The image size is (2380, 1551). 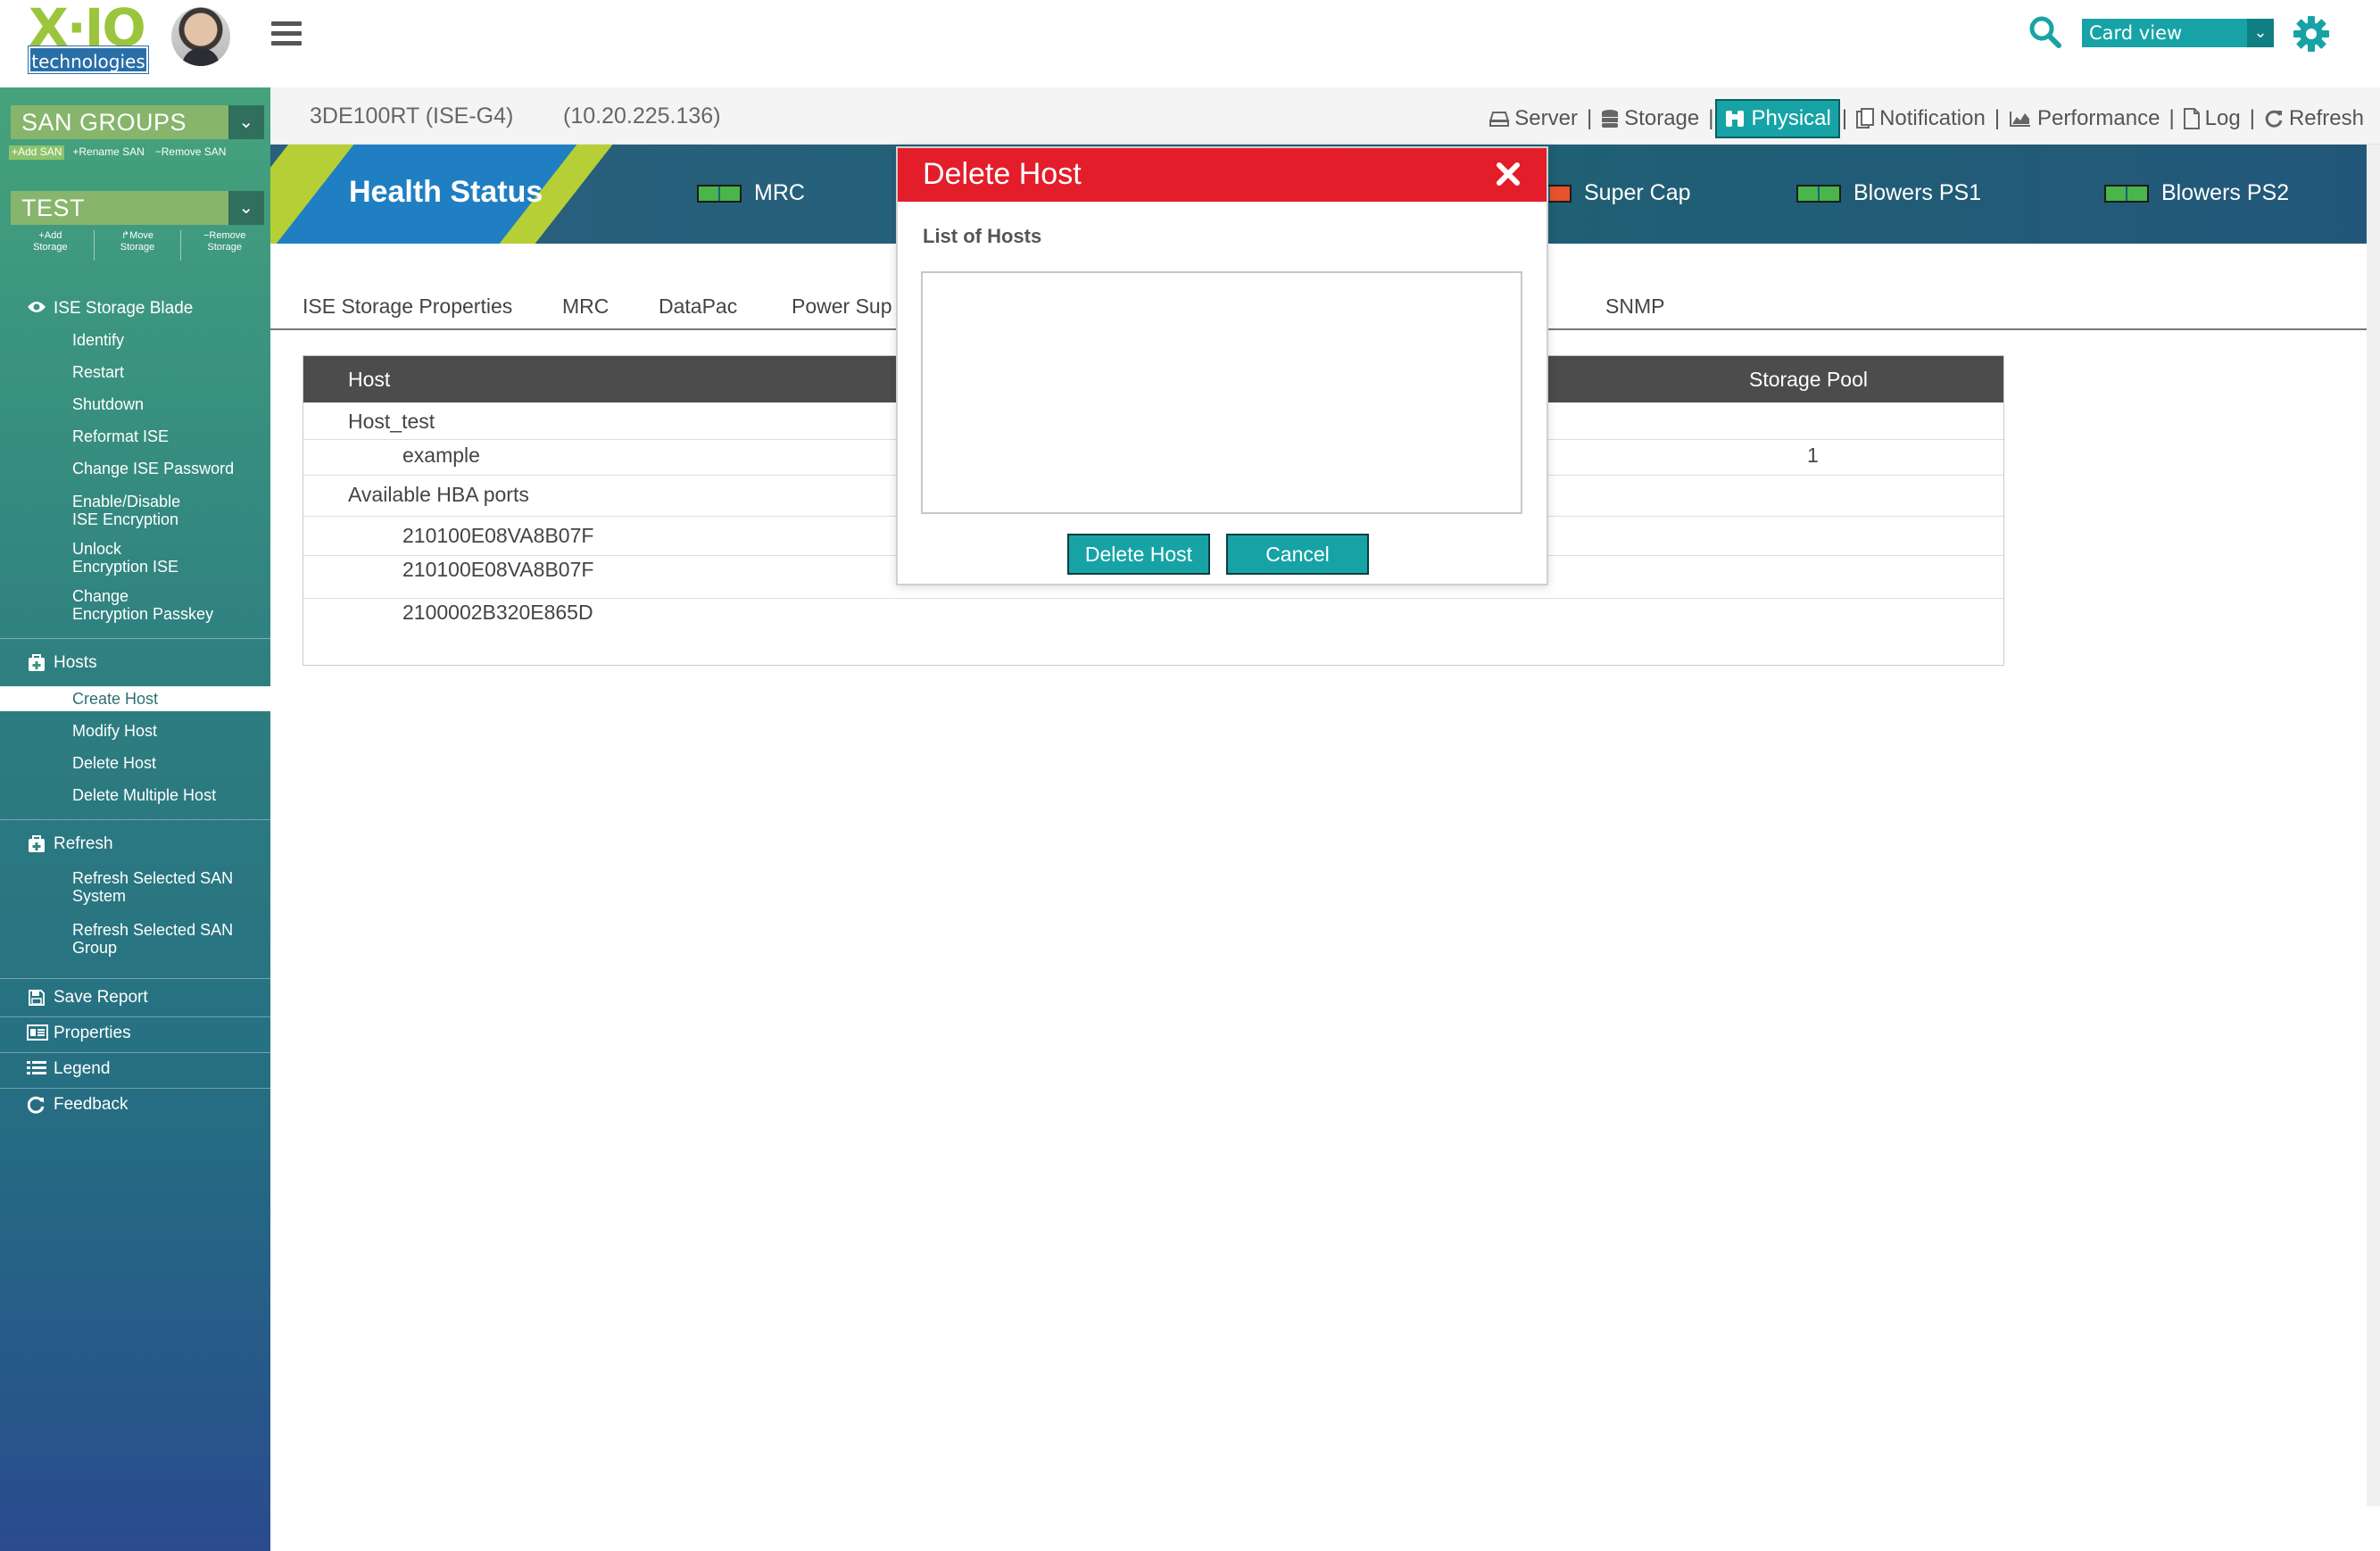 I want to click on database-icon, so click(x=1610, y=119).